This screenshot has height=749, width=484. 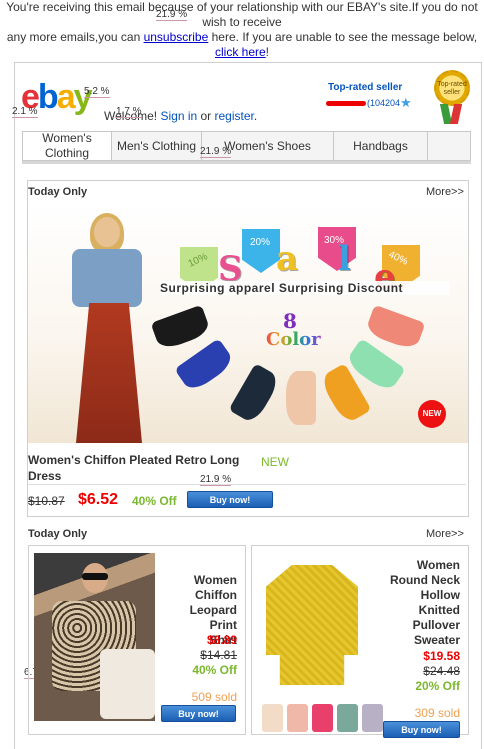 I want to click on redacted-seller-name, so click(x=346, y=104).